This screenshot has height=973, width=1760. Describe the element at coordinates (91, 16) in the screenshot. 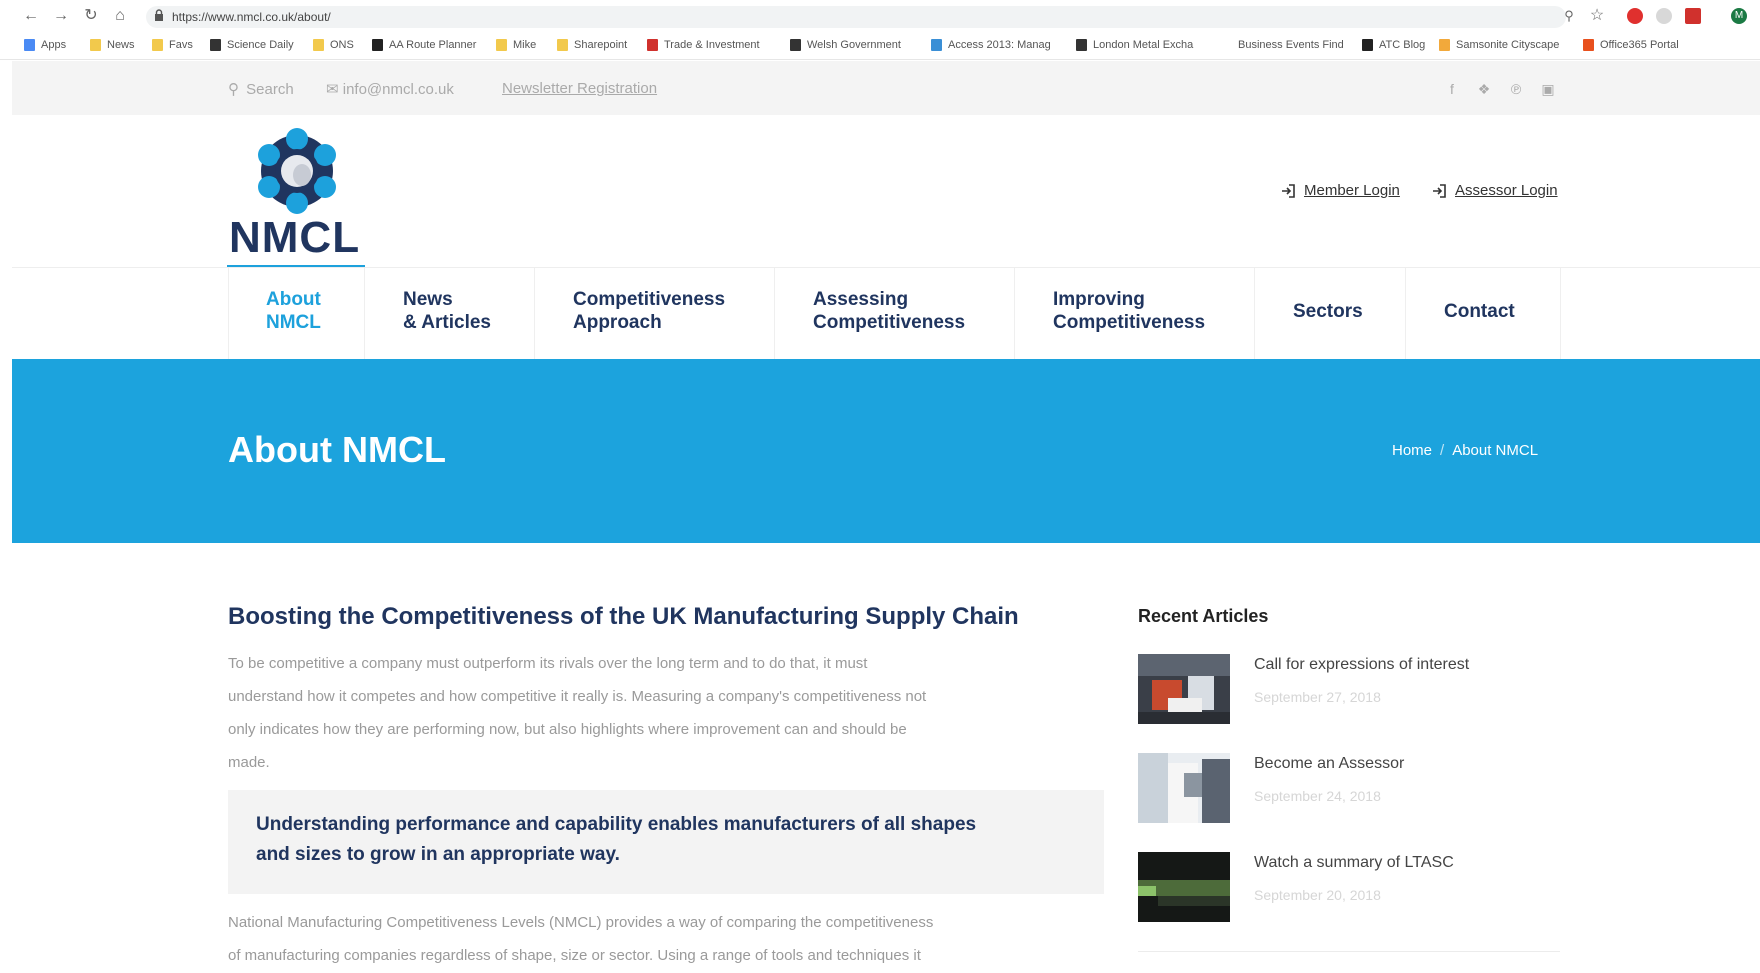

I see `reload-icon: ↻` at that location.